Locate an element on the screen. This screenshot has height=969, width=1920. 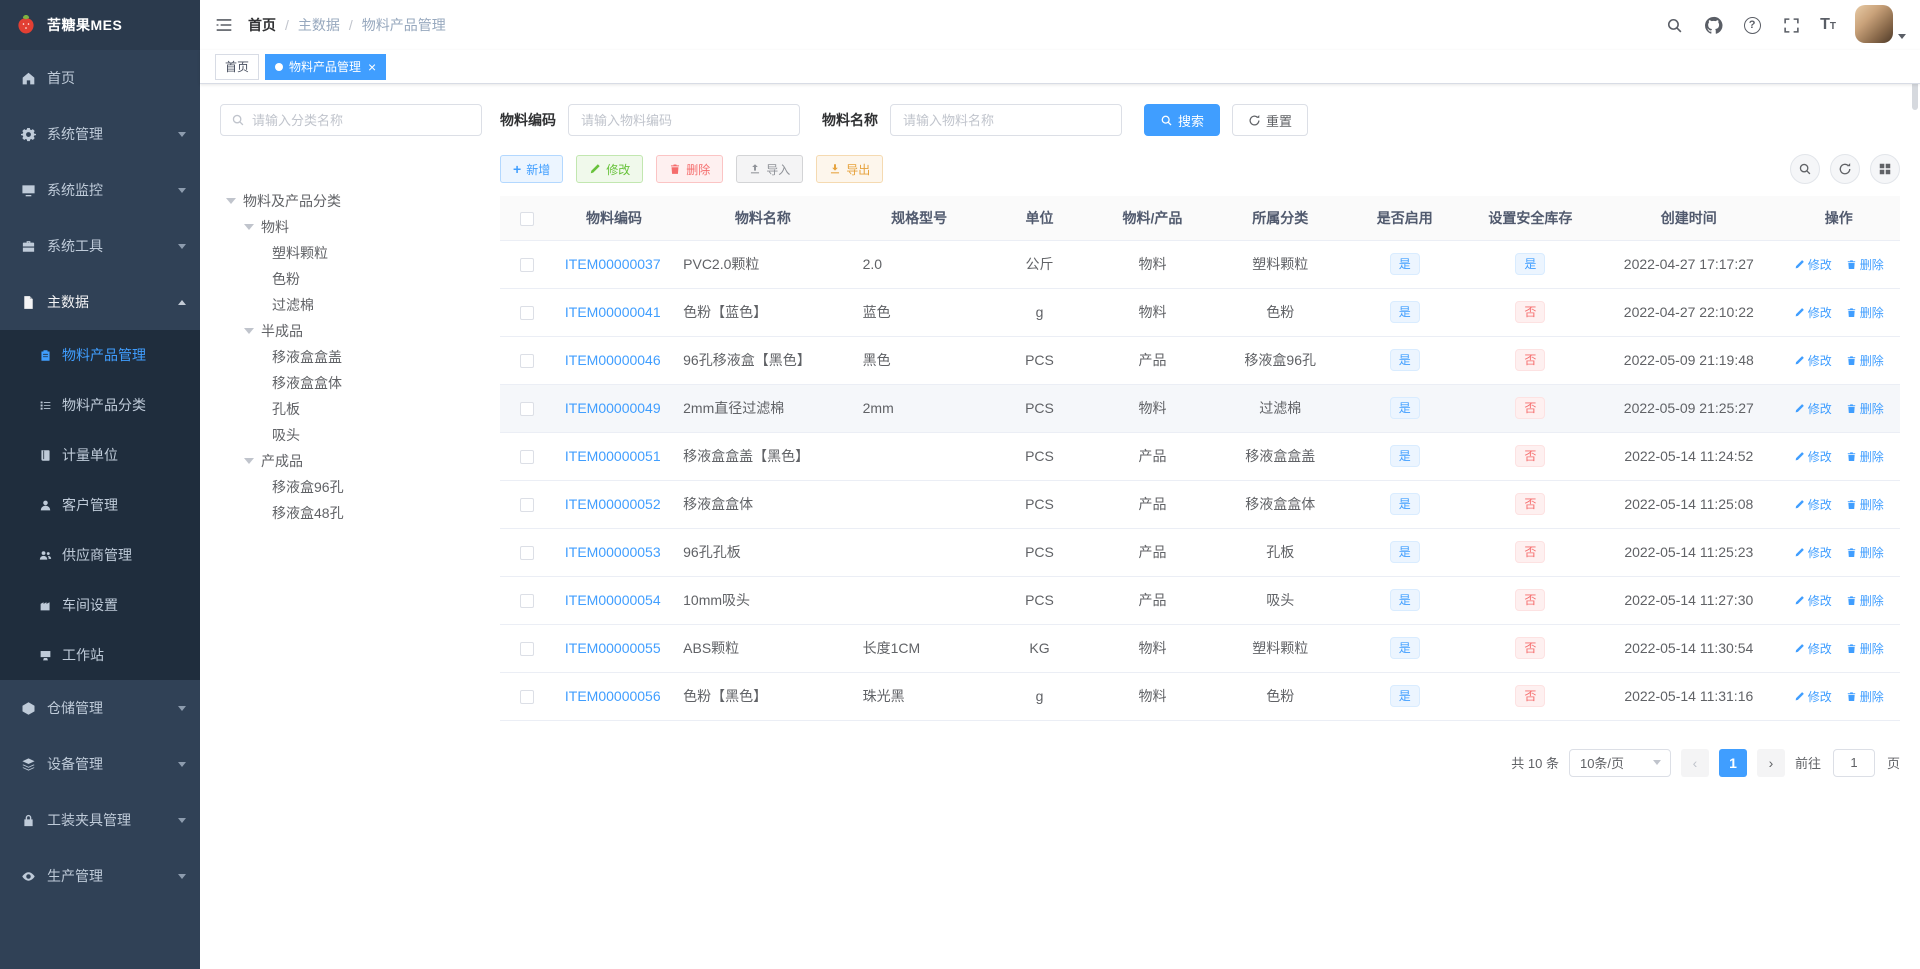
tree-node-leaf: 吸头 is located at coordinates (351, 435).